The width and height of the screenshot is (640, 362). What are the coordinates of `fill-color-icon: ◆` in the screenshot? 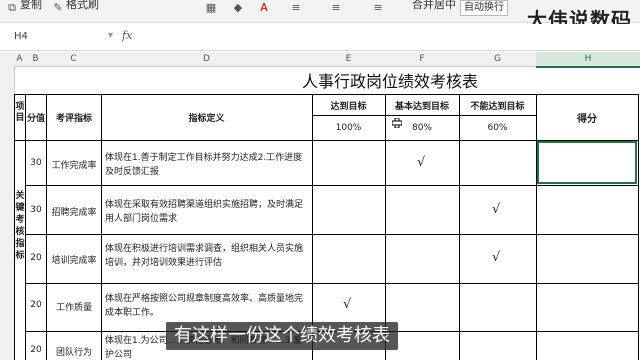 It's located at (238, 8).